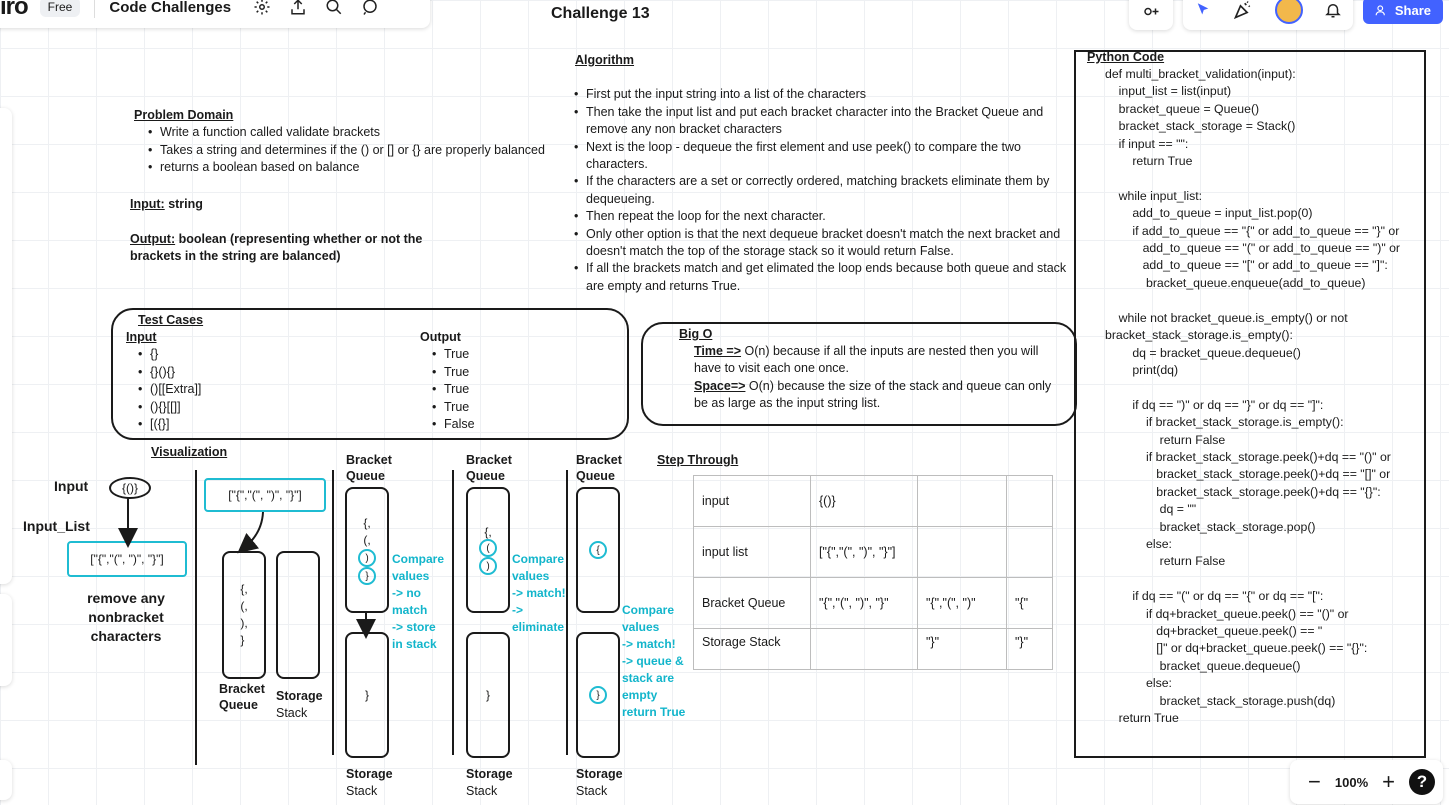 The width and height of the screenshot is (1449, 805). I want to click on step1-queue: {, (, ) }, so click(367, 550).